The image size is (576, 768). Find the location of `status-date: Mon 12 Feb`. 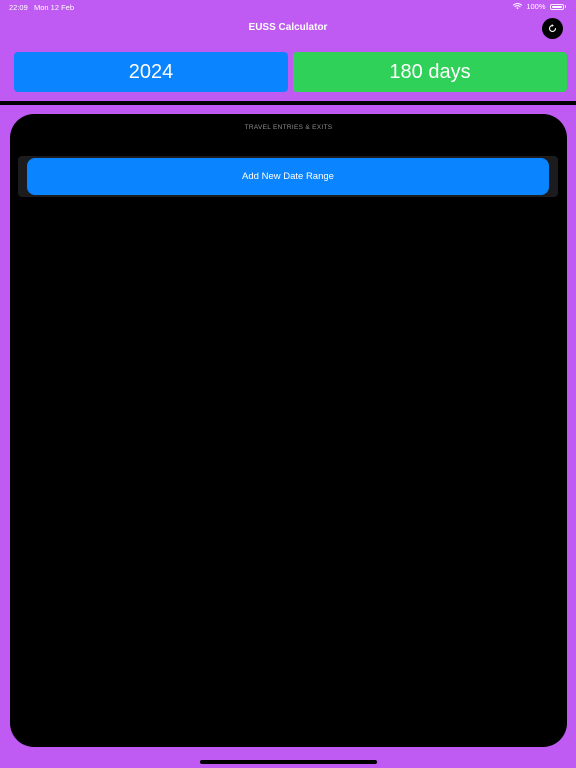

status-date: Mon 12 Feb is located at coordinates (54, 7).